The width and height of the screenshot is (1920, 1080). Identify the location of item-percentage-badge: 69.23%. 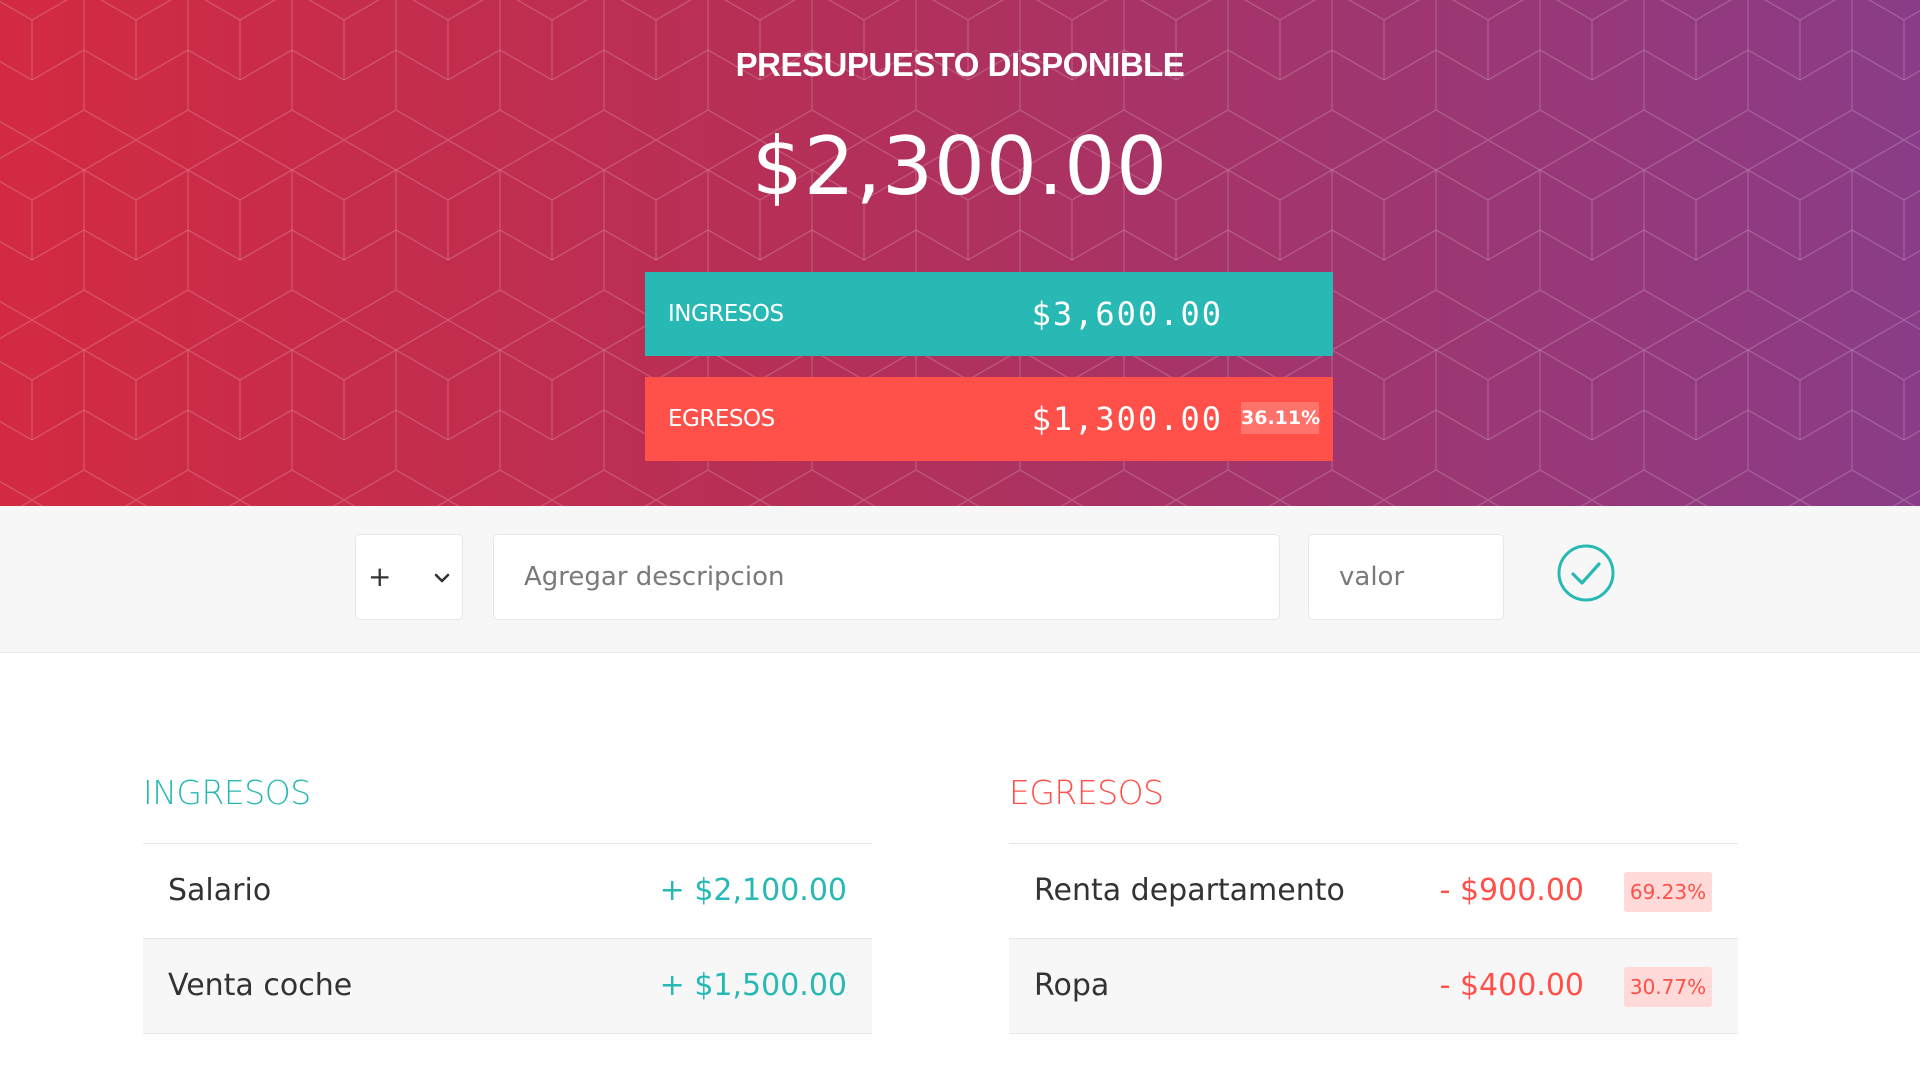
(1668, 892).